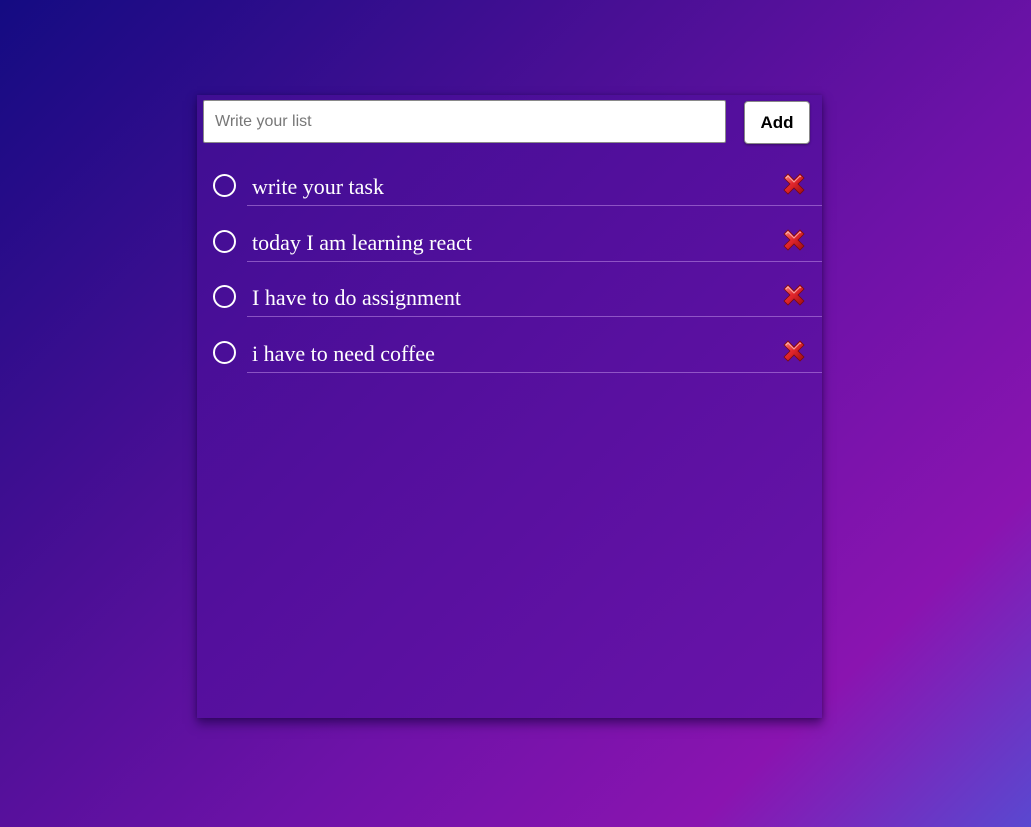  What do you see at coordinates (509, 360) in the screenshot?
I see `list-item: i have to need coffee` at bounding box center [509, 360].